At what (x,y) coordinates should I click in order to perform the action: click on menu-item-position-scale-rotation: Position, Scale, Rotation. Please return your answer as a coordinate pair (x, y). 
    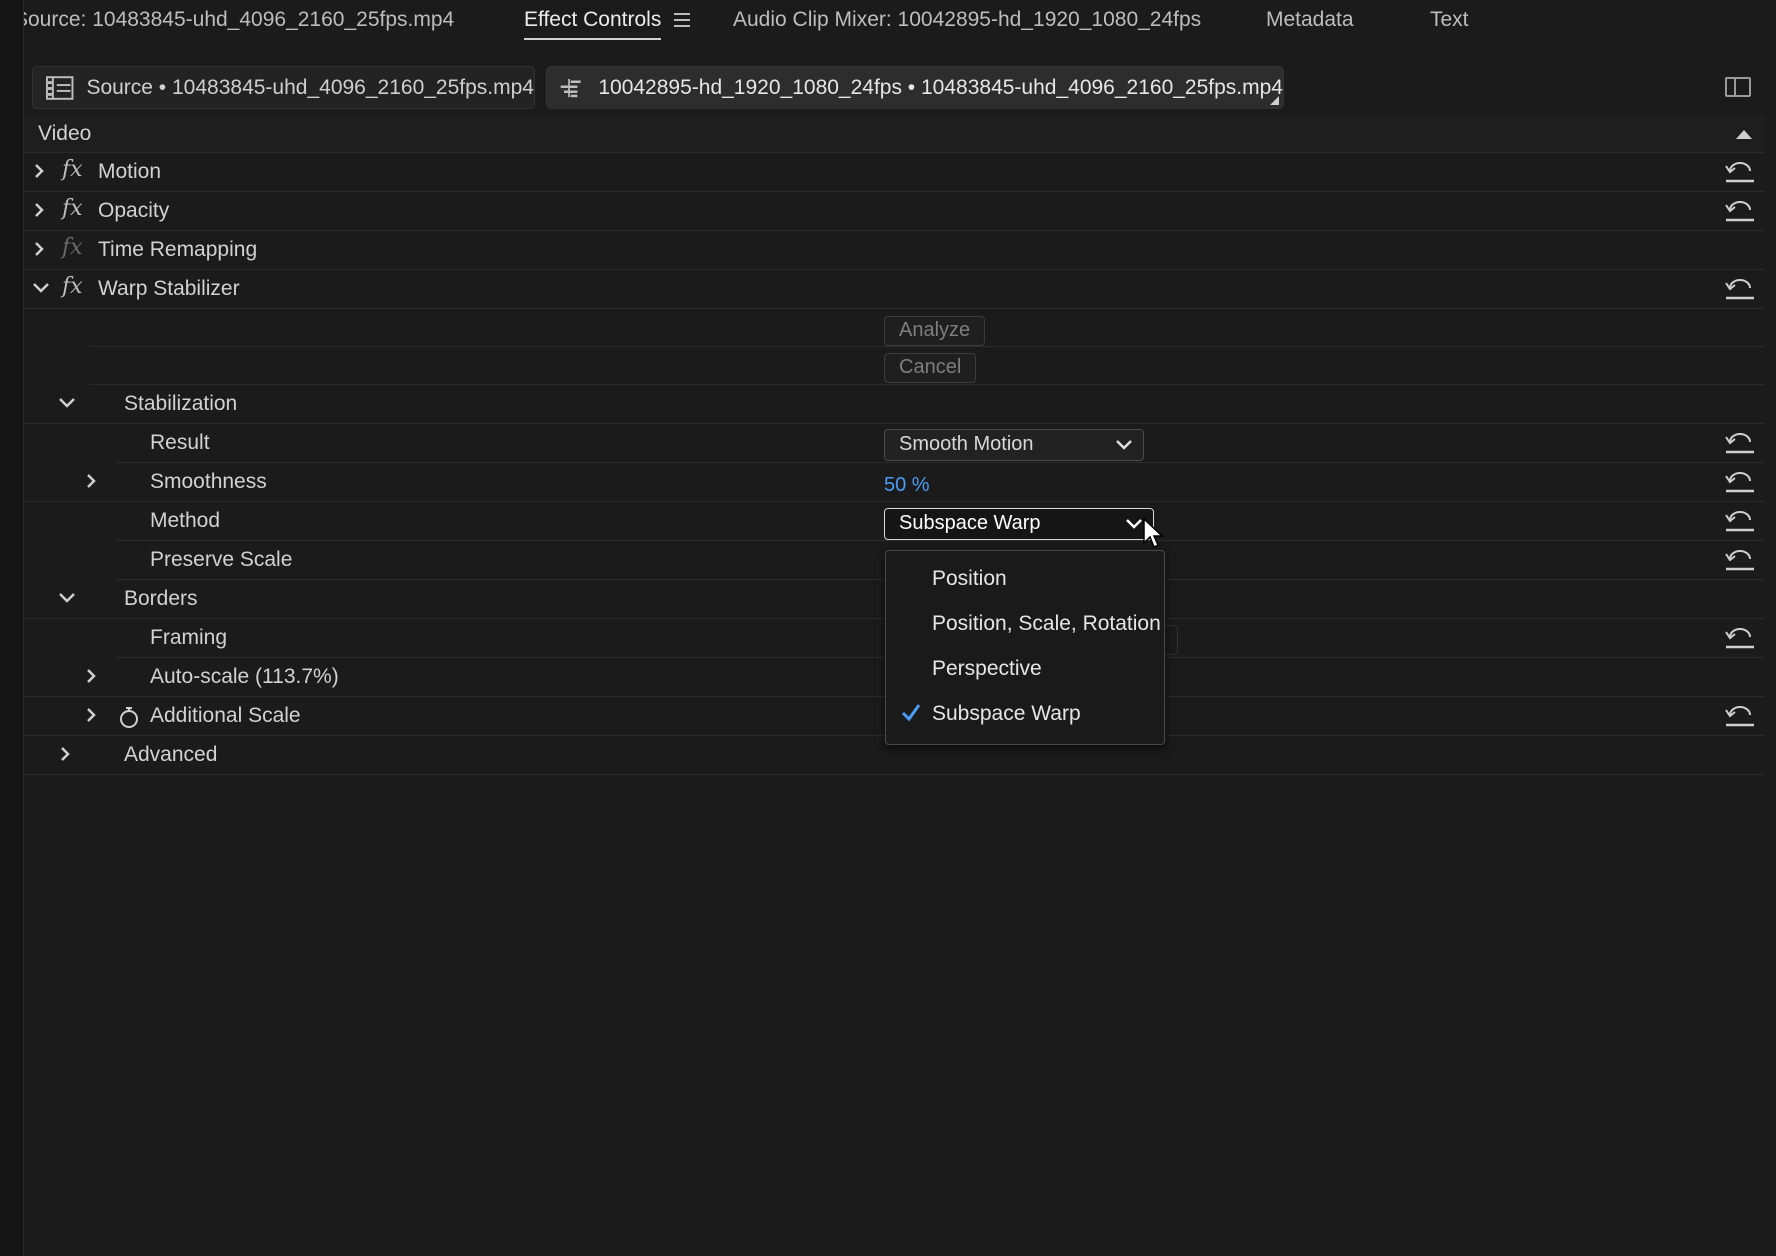
    Looking at the image, I should click on (1025, 625).